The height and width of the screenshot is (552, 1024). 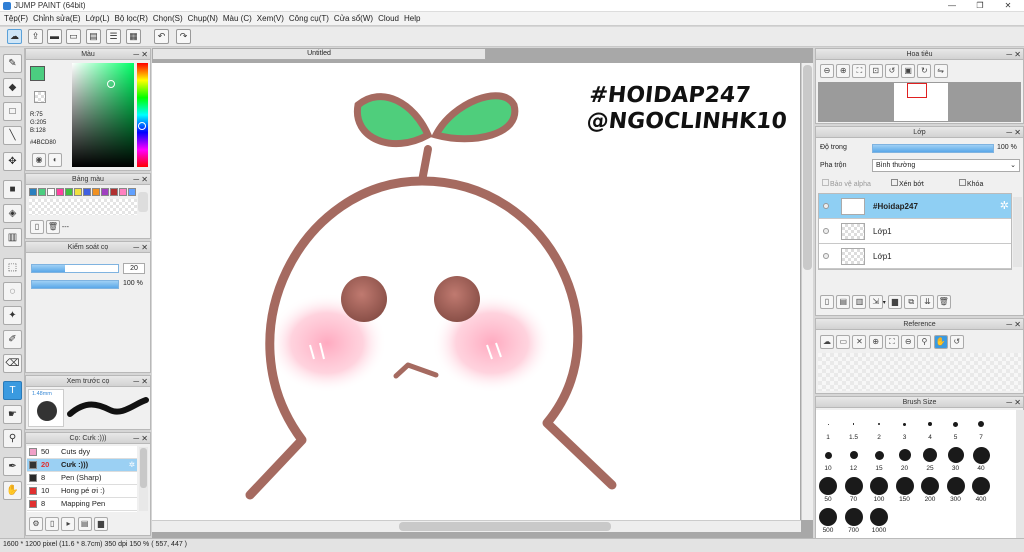 I want to click on undo-icon: ↶, so click(x=161, y=36).